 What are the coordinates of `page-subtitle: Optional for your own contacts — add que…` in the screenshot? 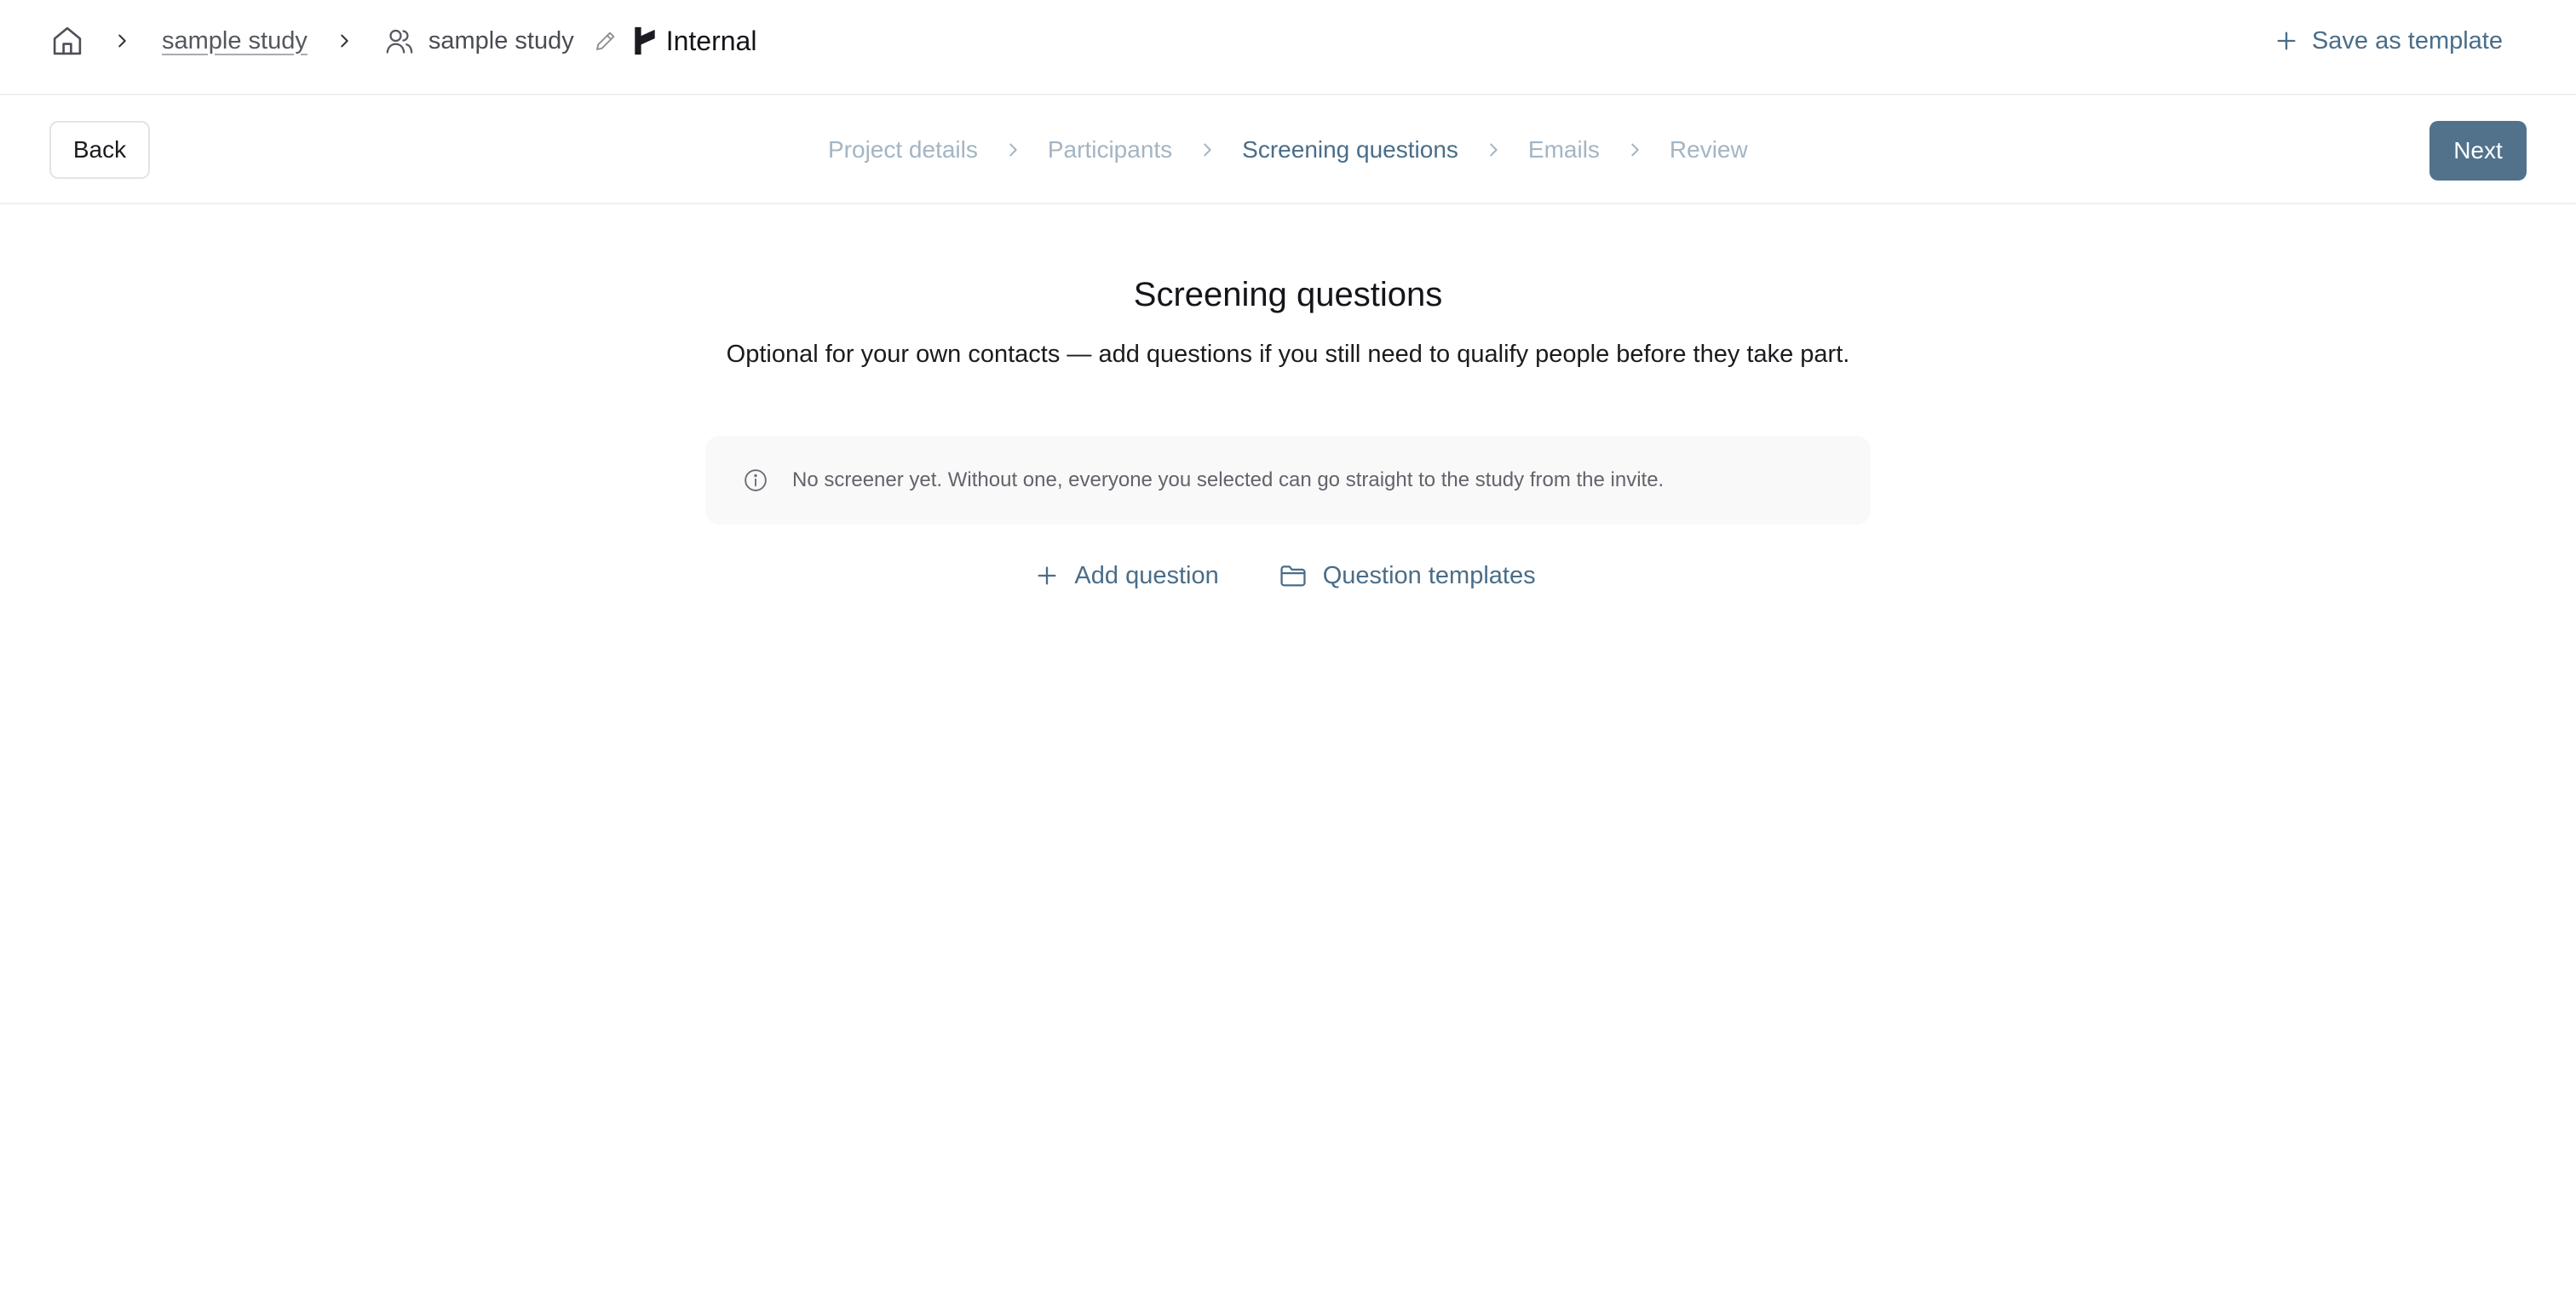 It's located at (1288, 355).